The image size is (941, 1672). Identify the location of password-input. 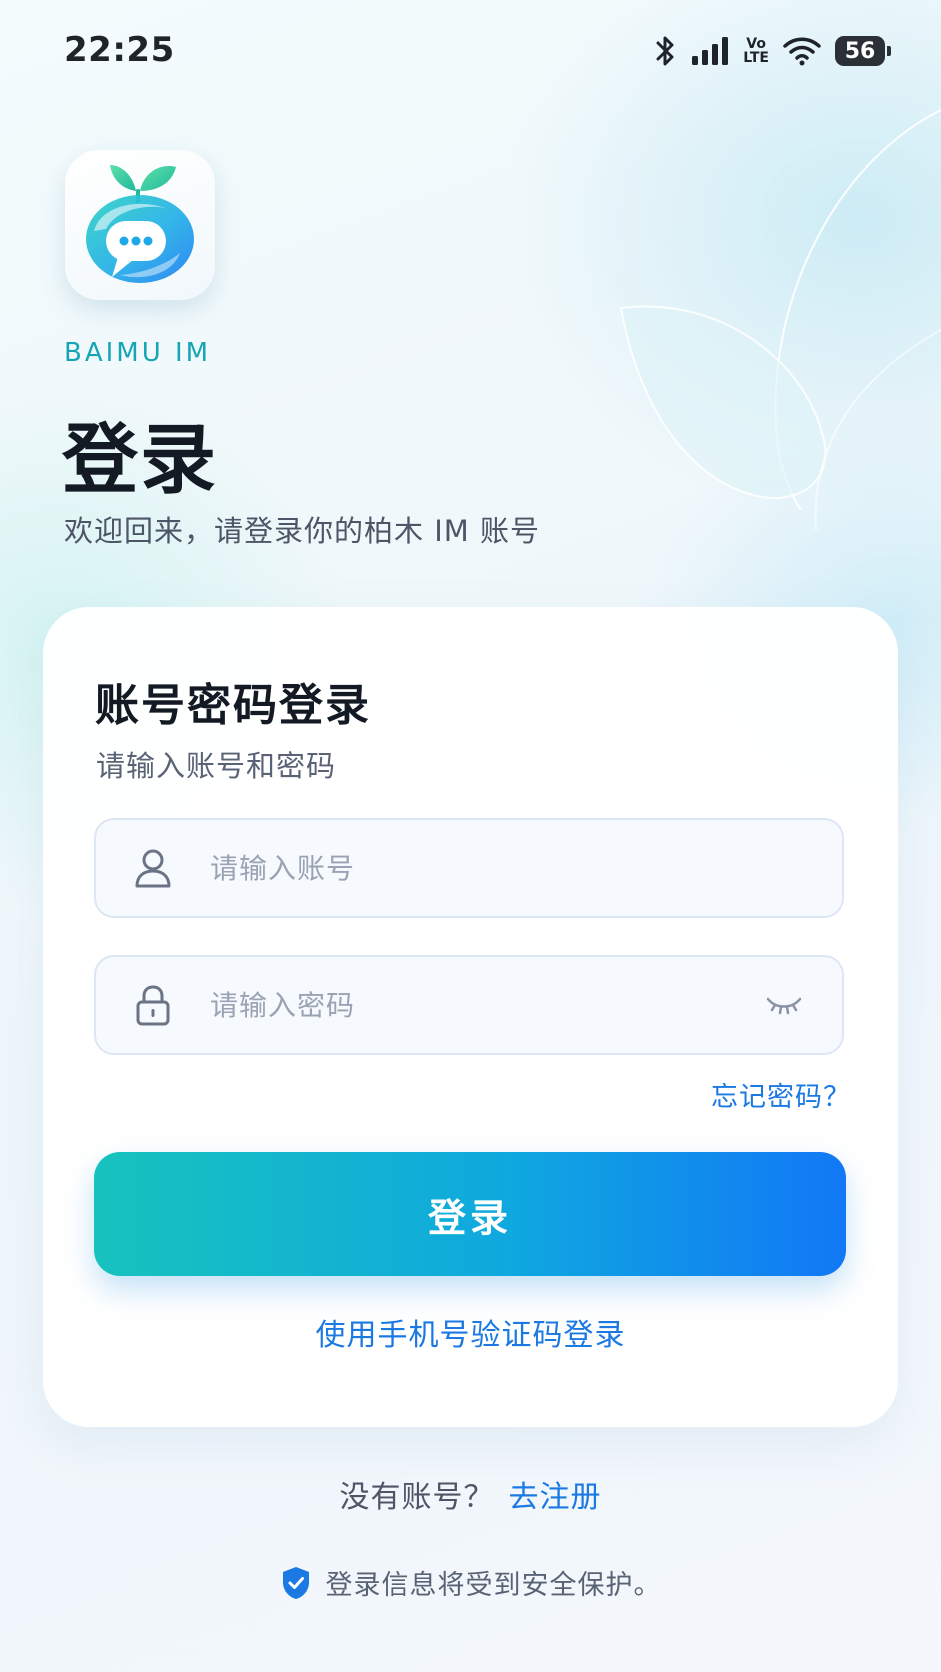
(481, 1005).